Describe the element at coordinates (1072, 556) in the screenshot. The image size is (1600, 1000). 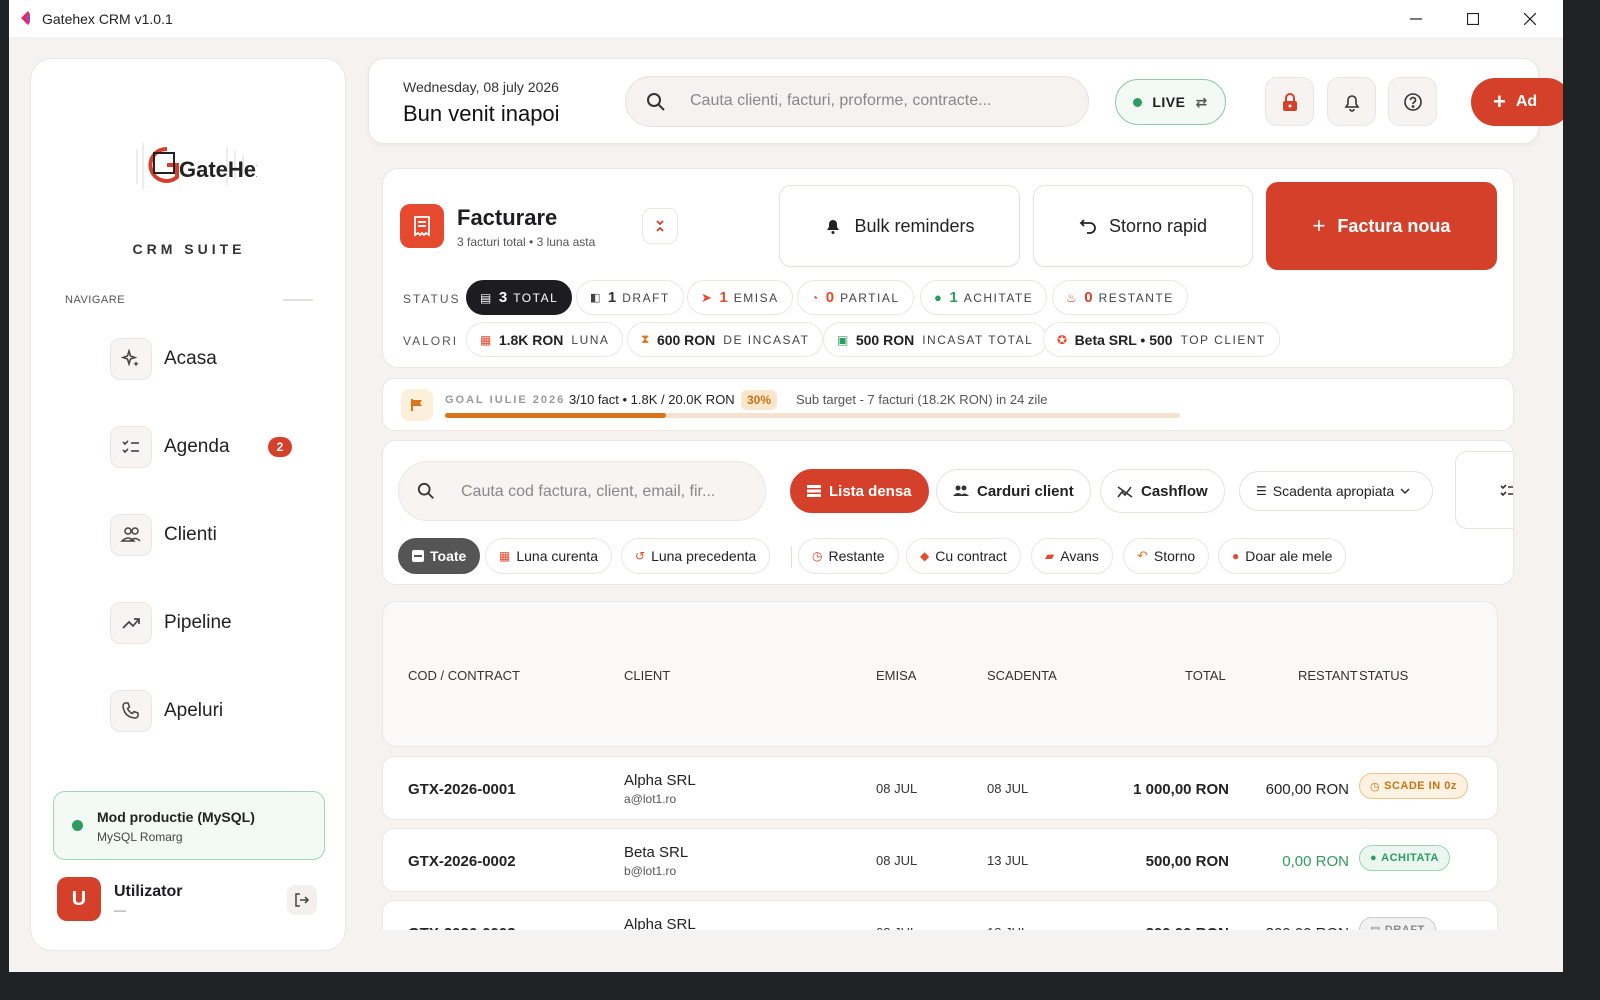
I see `filter-chip-avans: ▰ Avans` at that location.